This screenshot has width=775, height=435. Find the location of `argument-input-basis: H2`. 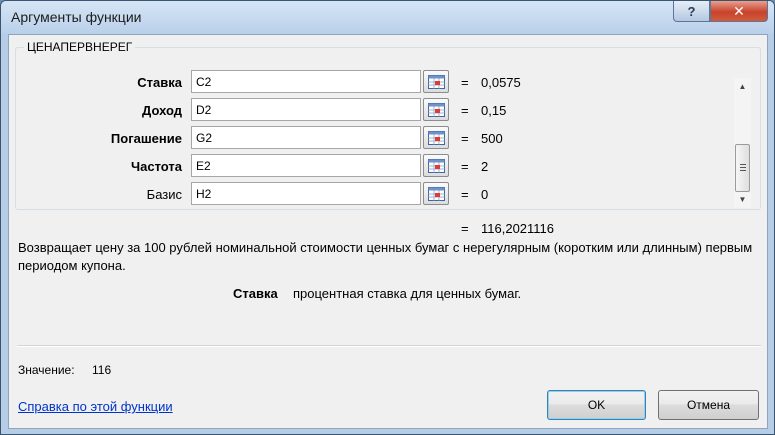

argument-input-basis: H2 is located at coordinates (306, 193).